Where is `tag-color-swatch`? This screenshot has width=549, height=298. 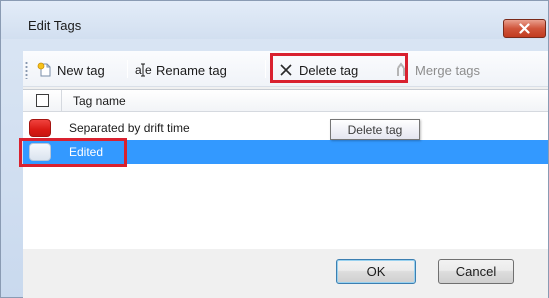 tag-color-swatch is located at coordinates (40, 128).